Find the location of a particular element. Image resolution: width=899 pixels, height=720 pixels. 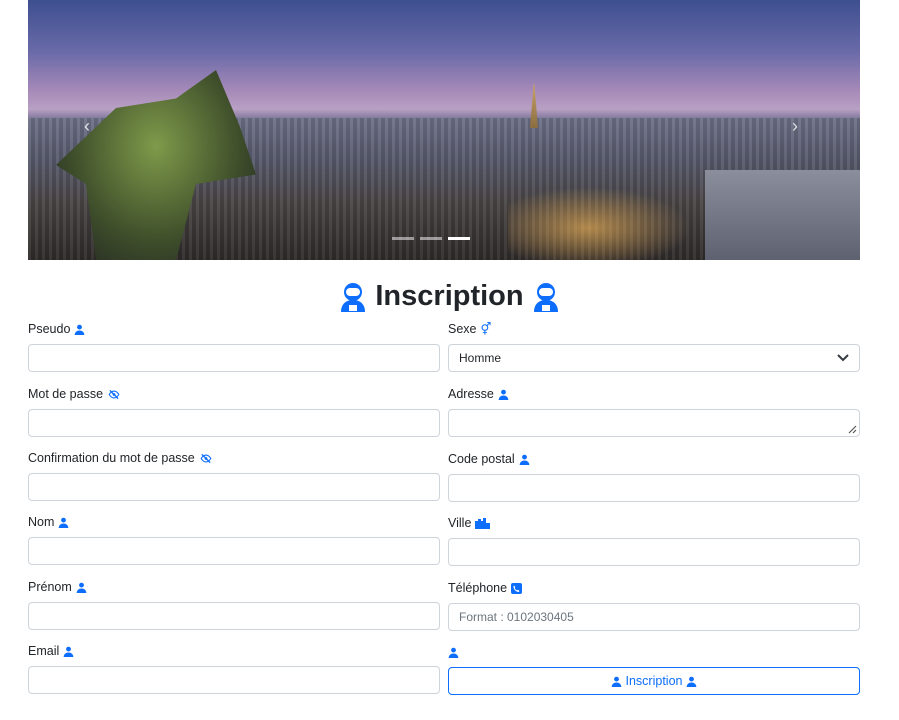

submit-group: Inscription is located at coordinates (654, 669).